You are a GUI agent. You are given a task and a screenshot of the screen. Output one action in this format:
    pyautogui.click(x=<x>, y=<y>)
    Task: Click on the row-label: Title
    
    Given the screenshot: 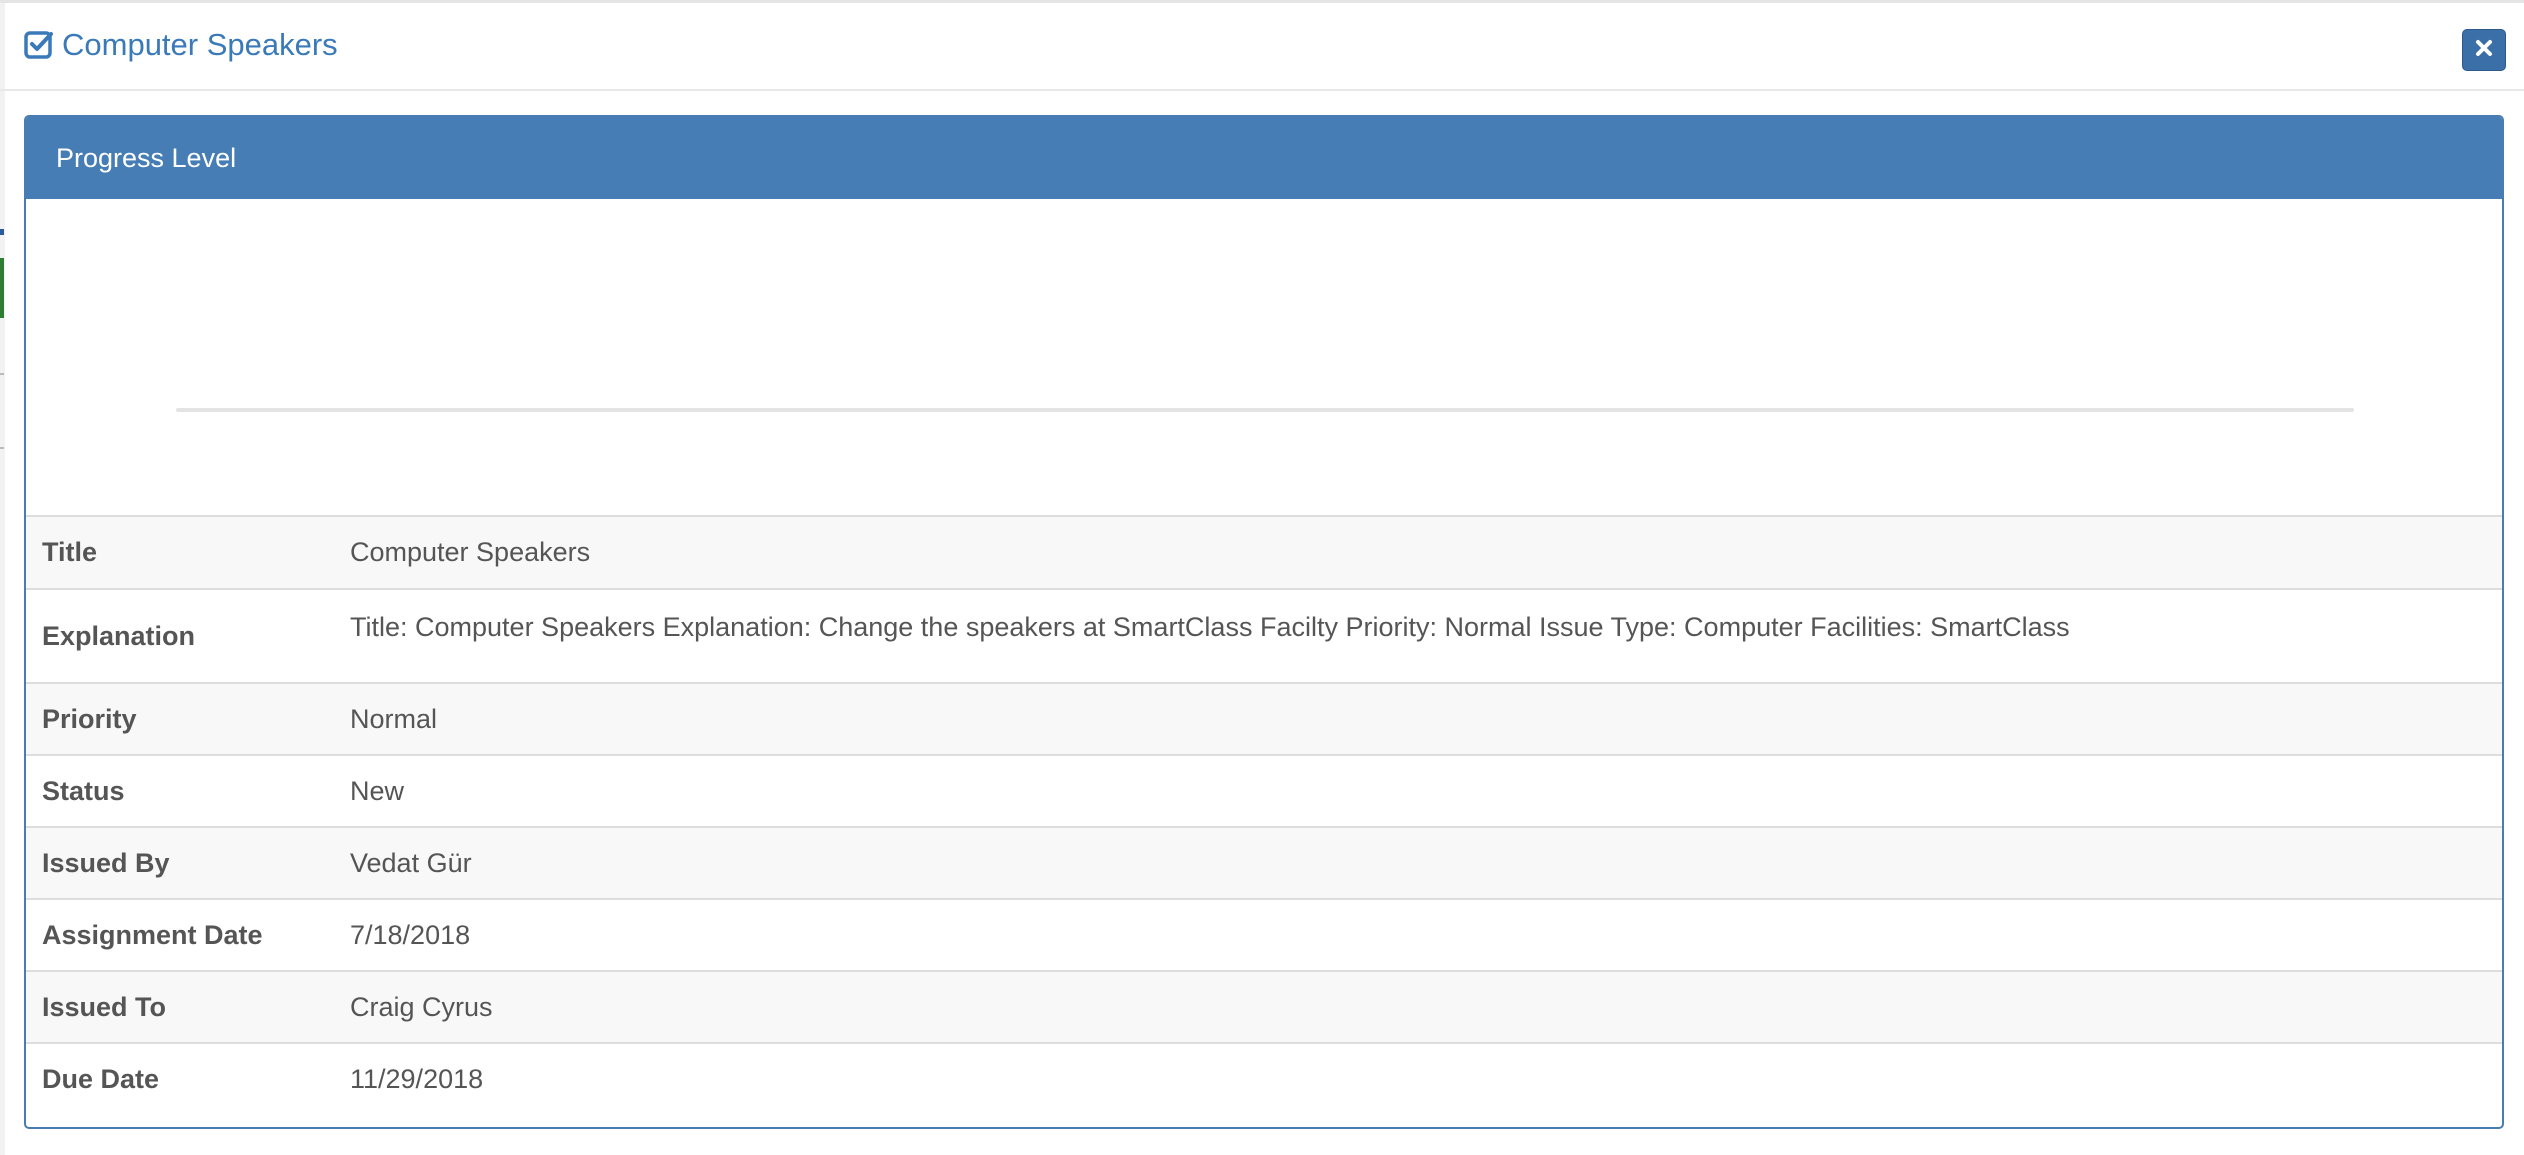 What is the action you would take?
    pyautogui.click(x=70, y=552)
    